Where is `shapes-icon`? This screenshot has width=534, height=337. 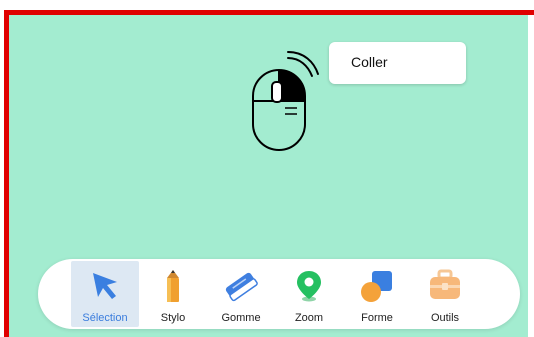 shapes-icon is located at coordinates (376, 286).